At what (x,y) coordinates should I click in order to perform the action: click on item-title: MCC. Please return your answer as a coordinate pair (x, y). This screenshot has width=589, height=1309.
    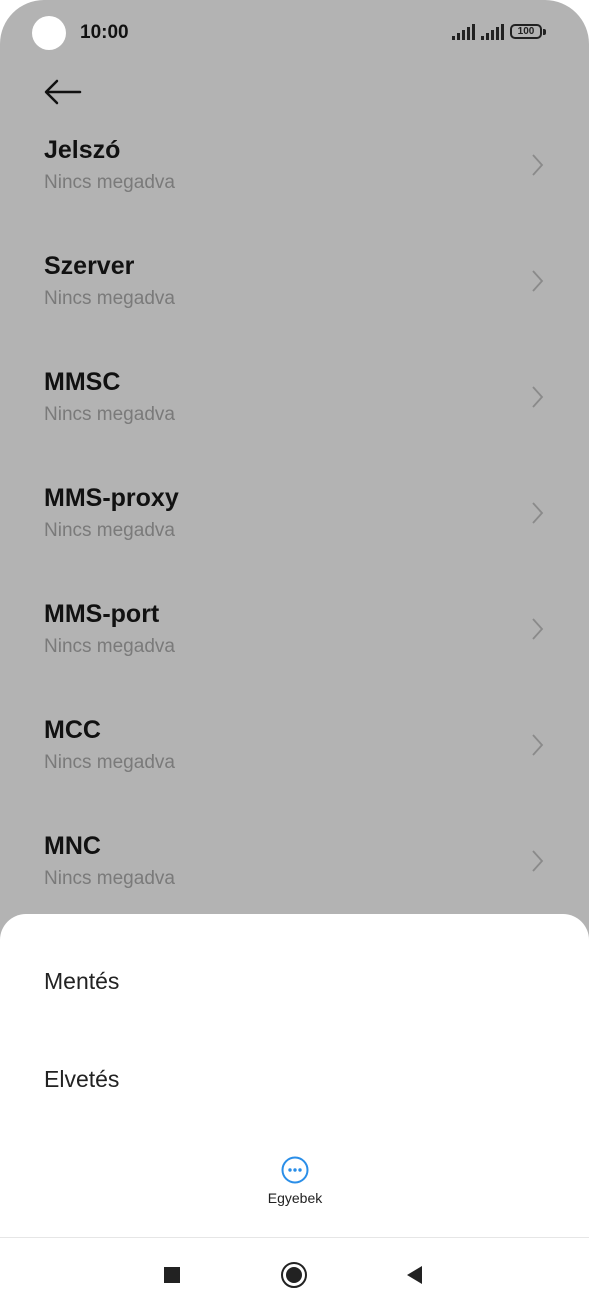
    Looking at the image, I should click on (72, 730).